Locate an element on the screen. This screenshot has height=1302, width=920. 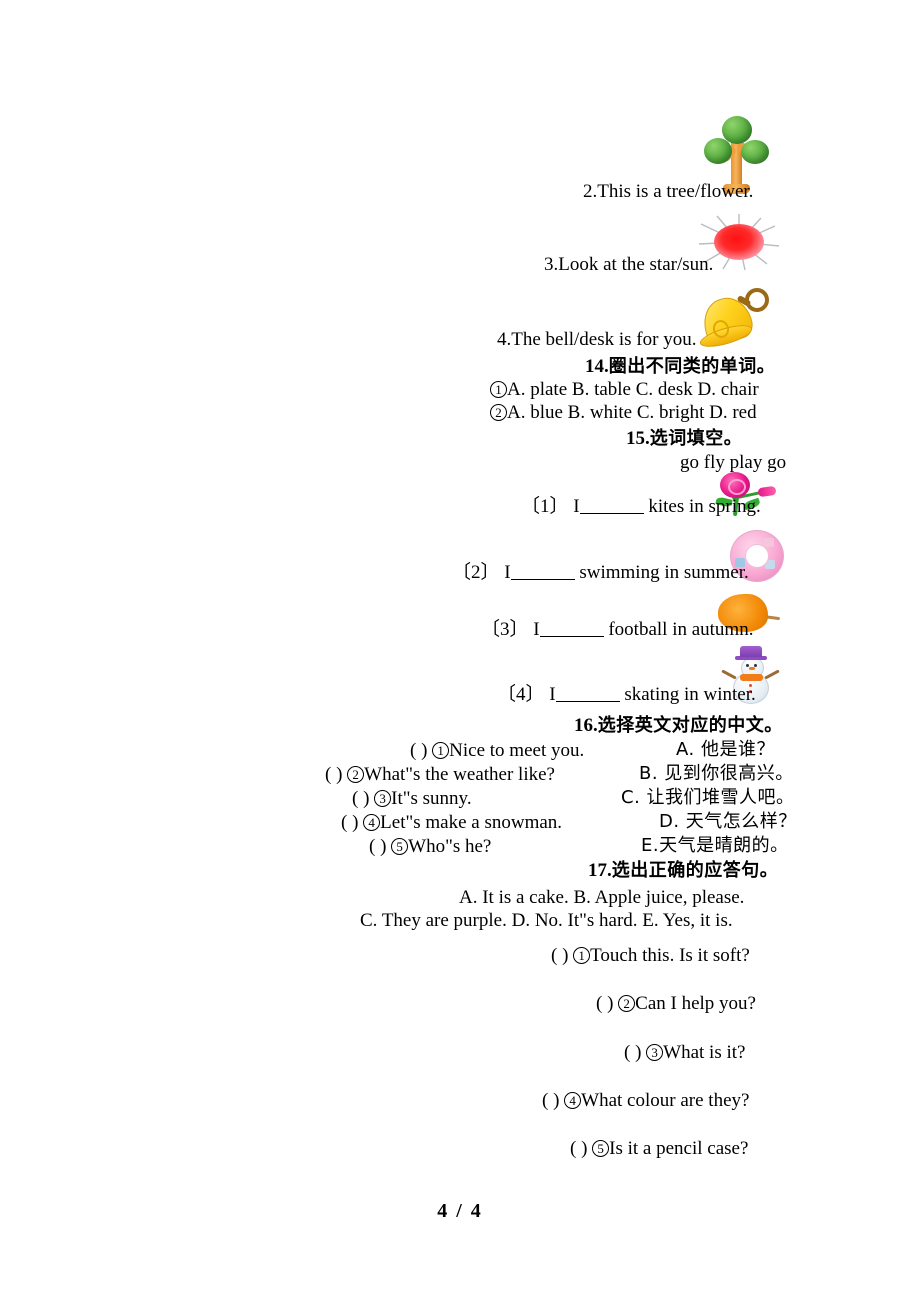
item-marker: 〔3〕 is located at coordinates (505, 629).